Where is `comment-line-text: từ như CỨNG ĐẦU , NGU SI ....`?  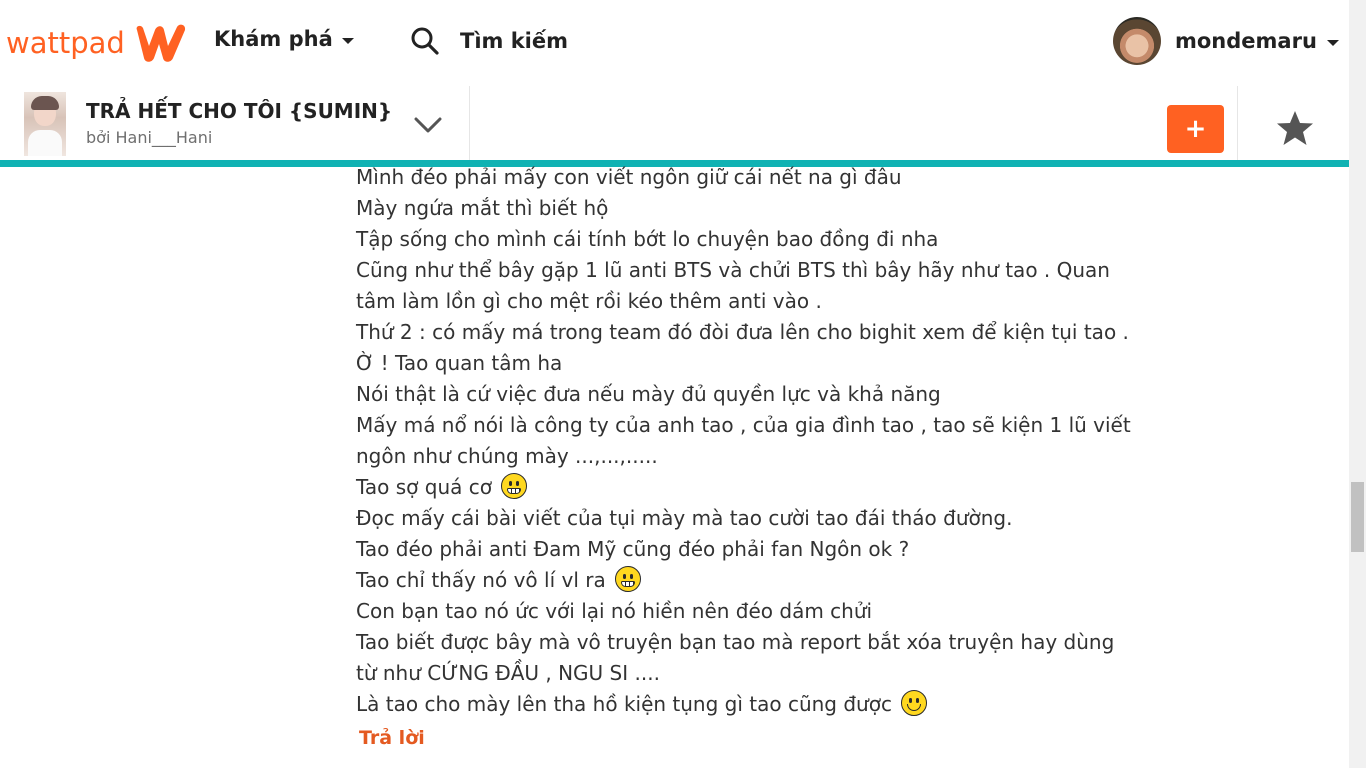 comment-line-text: từ như CỨNG ĐẦU , NGU SI .... is located at coordinates (508, 673).